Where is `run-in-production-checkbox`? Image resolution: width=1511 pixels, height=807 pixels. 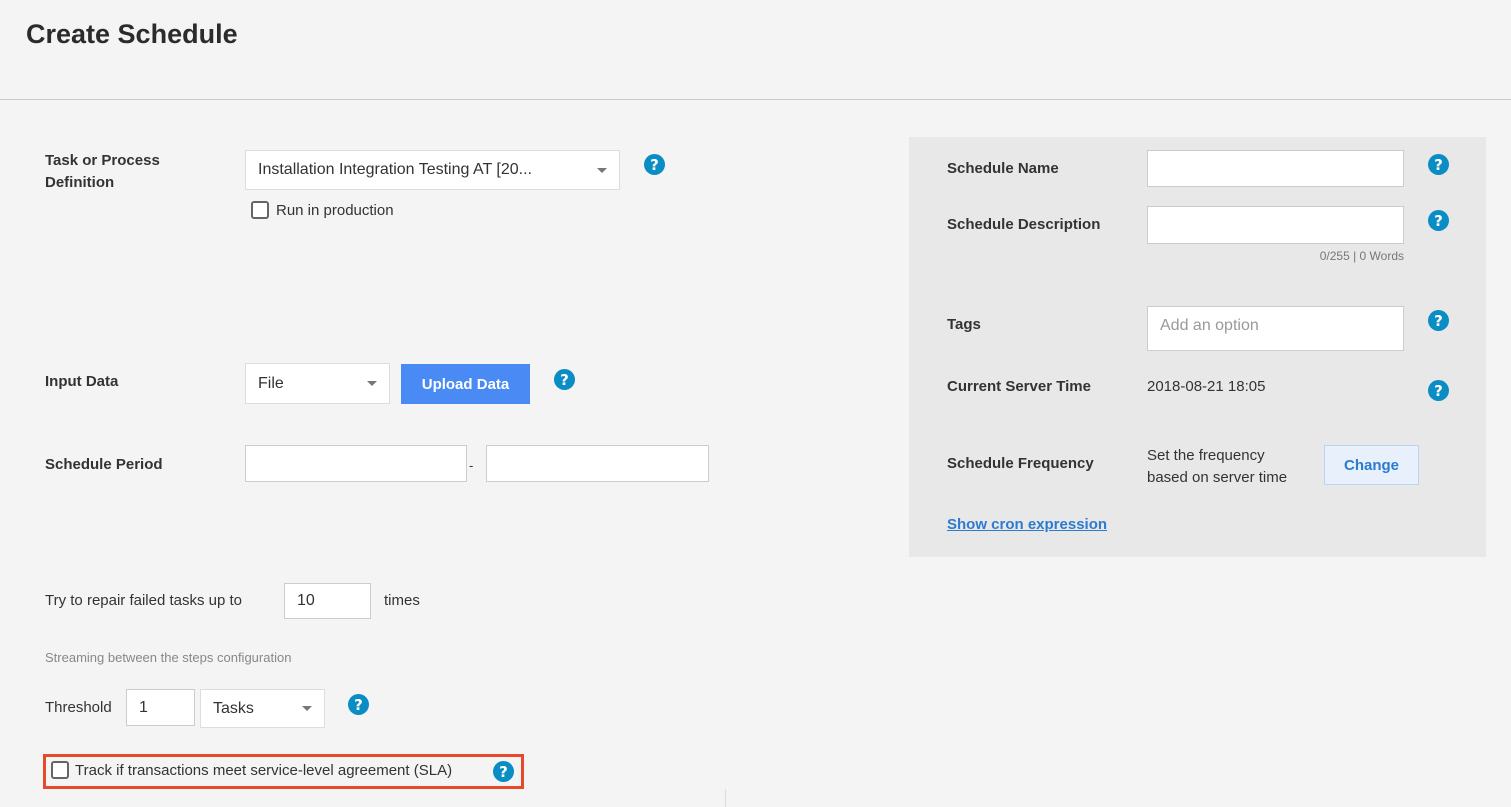
run-in-production-checkbox is located at coordinates (260, 210).